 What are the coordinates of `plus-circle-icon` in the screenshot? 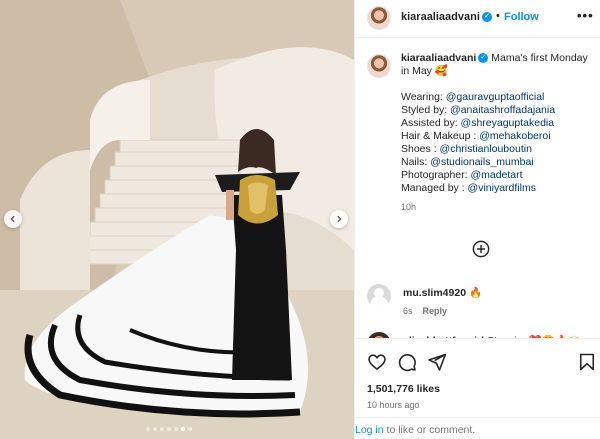 It's located at (481, 249).